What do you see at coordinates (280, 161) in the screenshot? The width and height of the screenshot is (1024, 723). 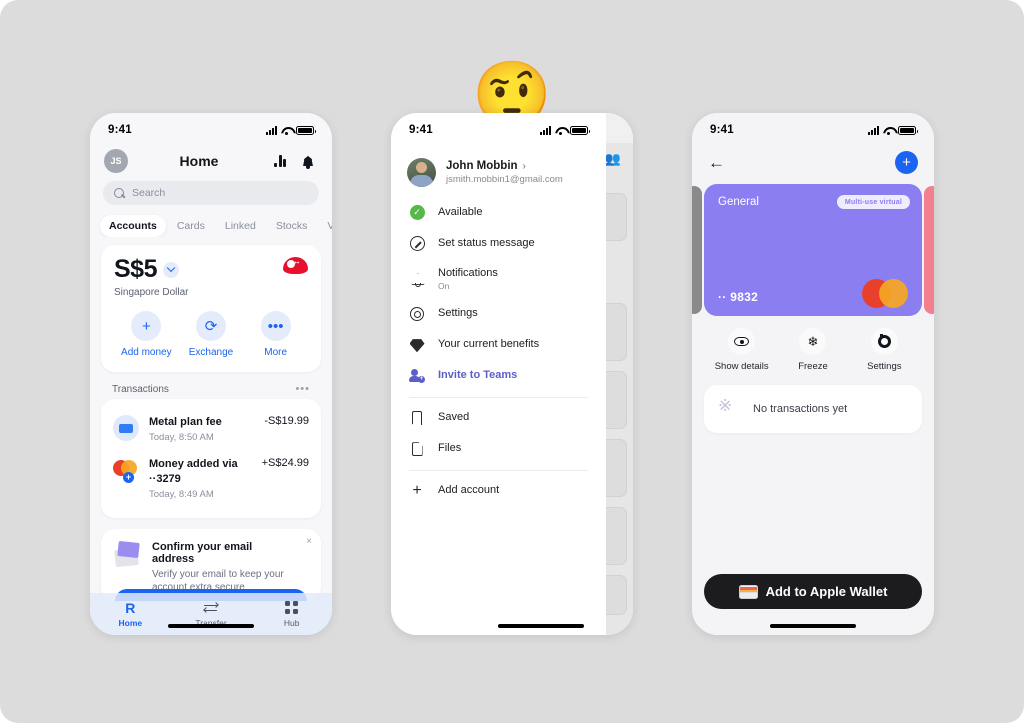 I see `bar-chart-icon` at bounding box center [280, 161].